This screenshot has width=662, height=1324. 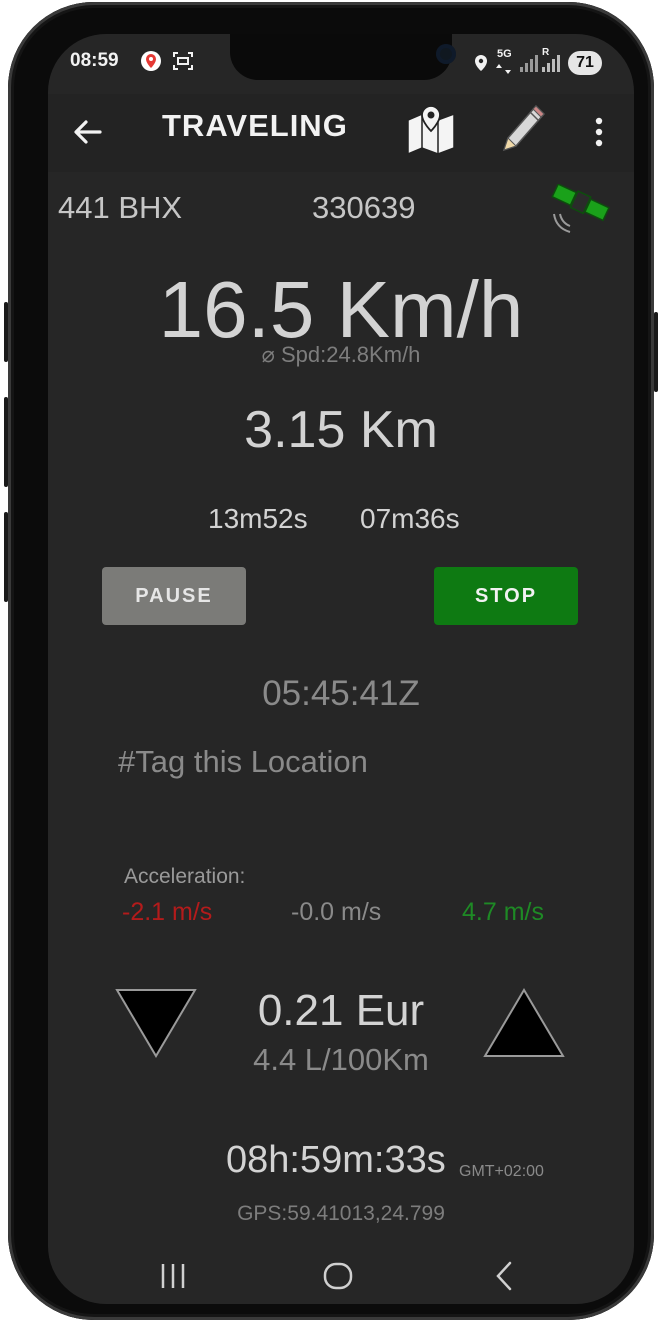 I want to click on battery-indicator: 71, so click(x=585, y=63).